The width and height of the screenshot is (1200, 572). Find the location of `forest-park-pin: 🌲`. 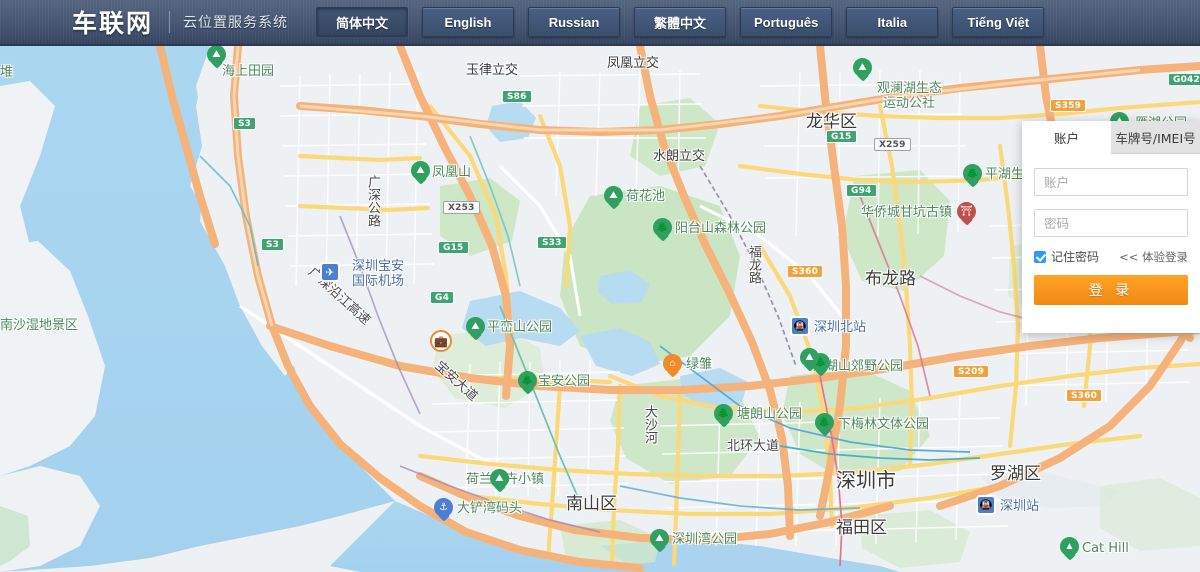

forest-park-pin: 🌲 is located at coordinates (662, 230).